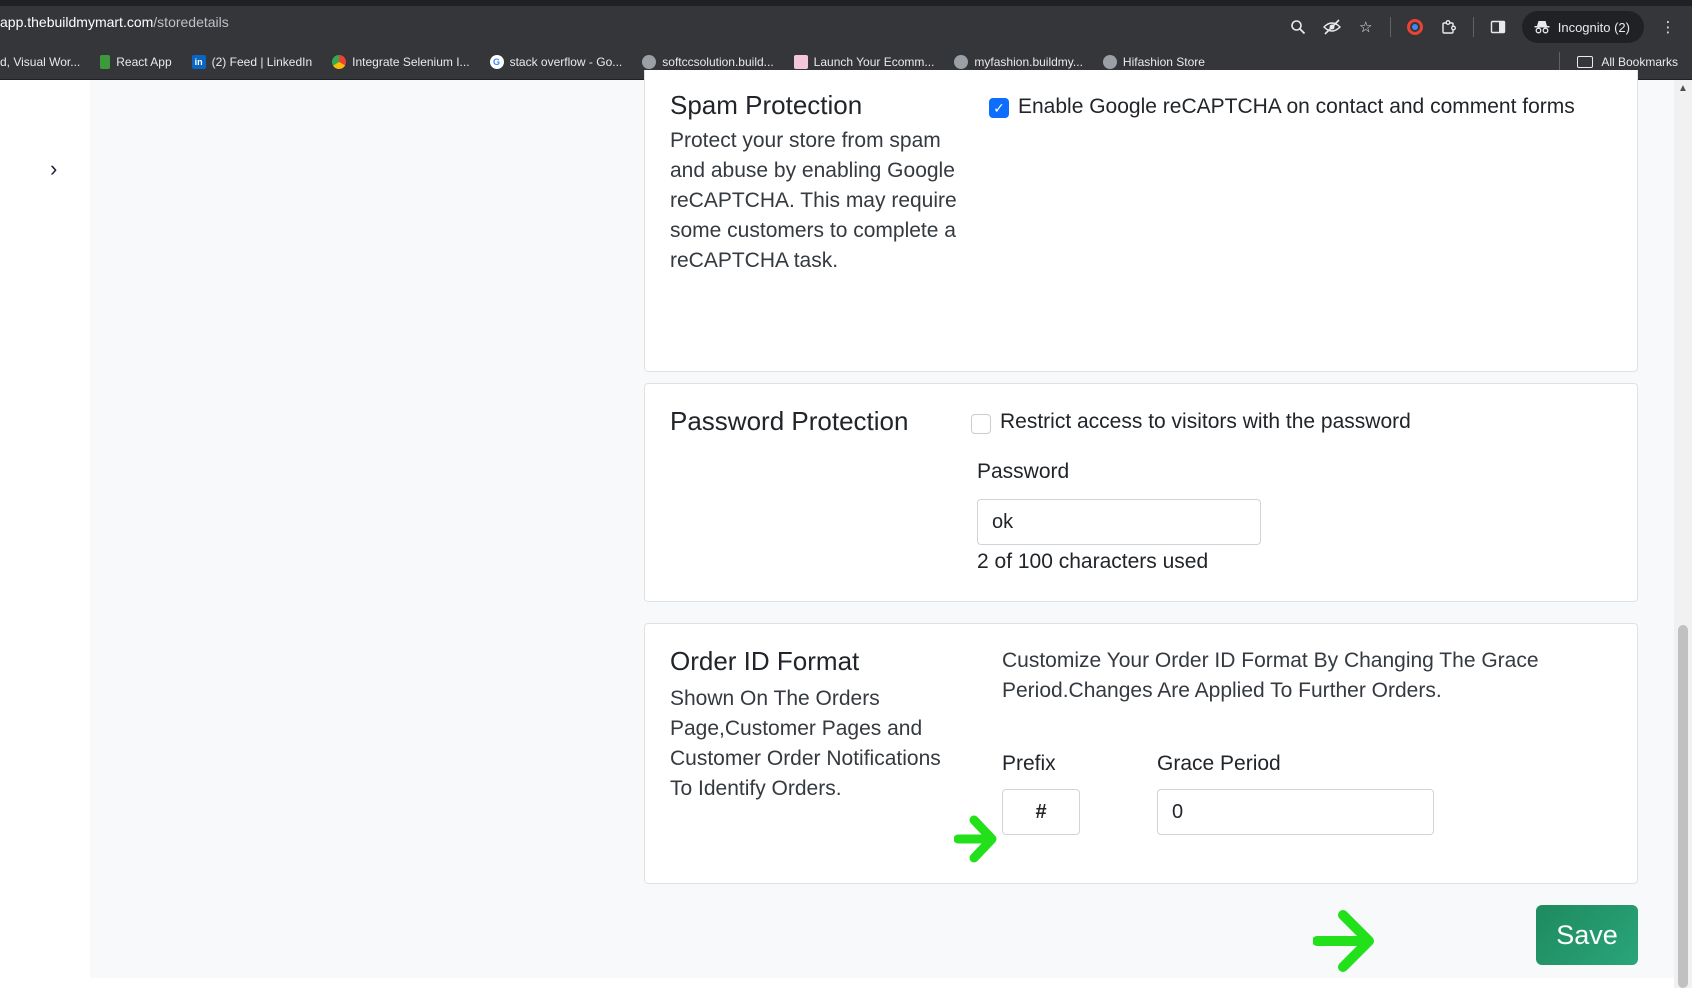 The image size is (1692, 988). I want to click on bookmark-item: in (2) Feed | LinkedIn, so click(252, 62).